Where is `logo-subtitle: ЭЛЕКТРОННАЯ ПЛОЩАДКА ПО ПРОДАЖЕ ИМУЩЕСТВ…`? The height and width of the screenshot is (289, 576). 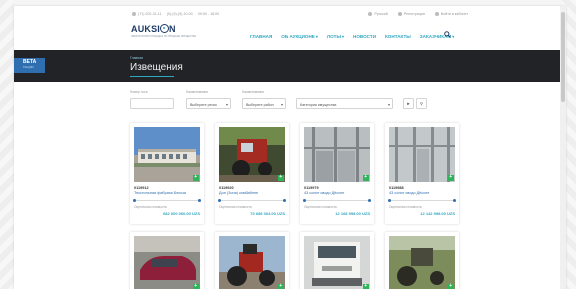 logo-subtitle: ЭЛЕКТРОННАЯ ПЛОЩАДКА ПО ПРОДАЖЕ ИМУЩЕСТВ… is located at coordinates (164, 36).